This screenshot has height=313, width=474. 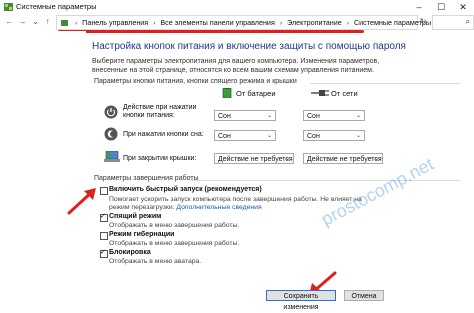 I want to click on sleep-description: Отображать в меню завершения работы., so click(x=174, y=225).